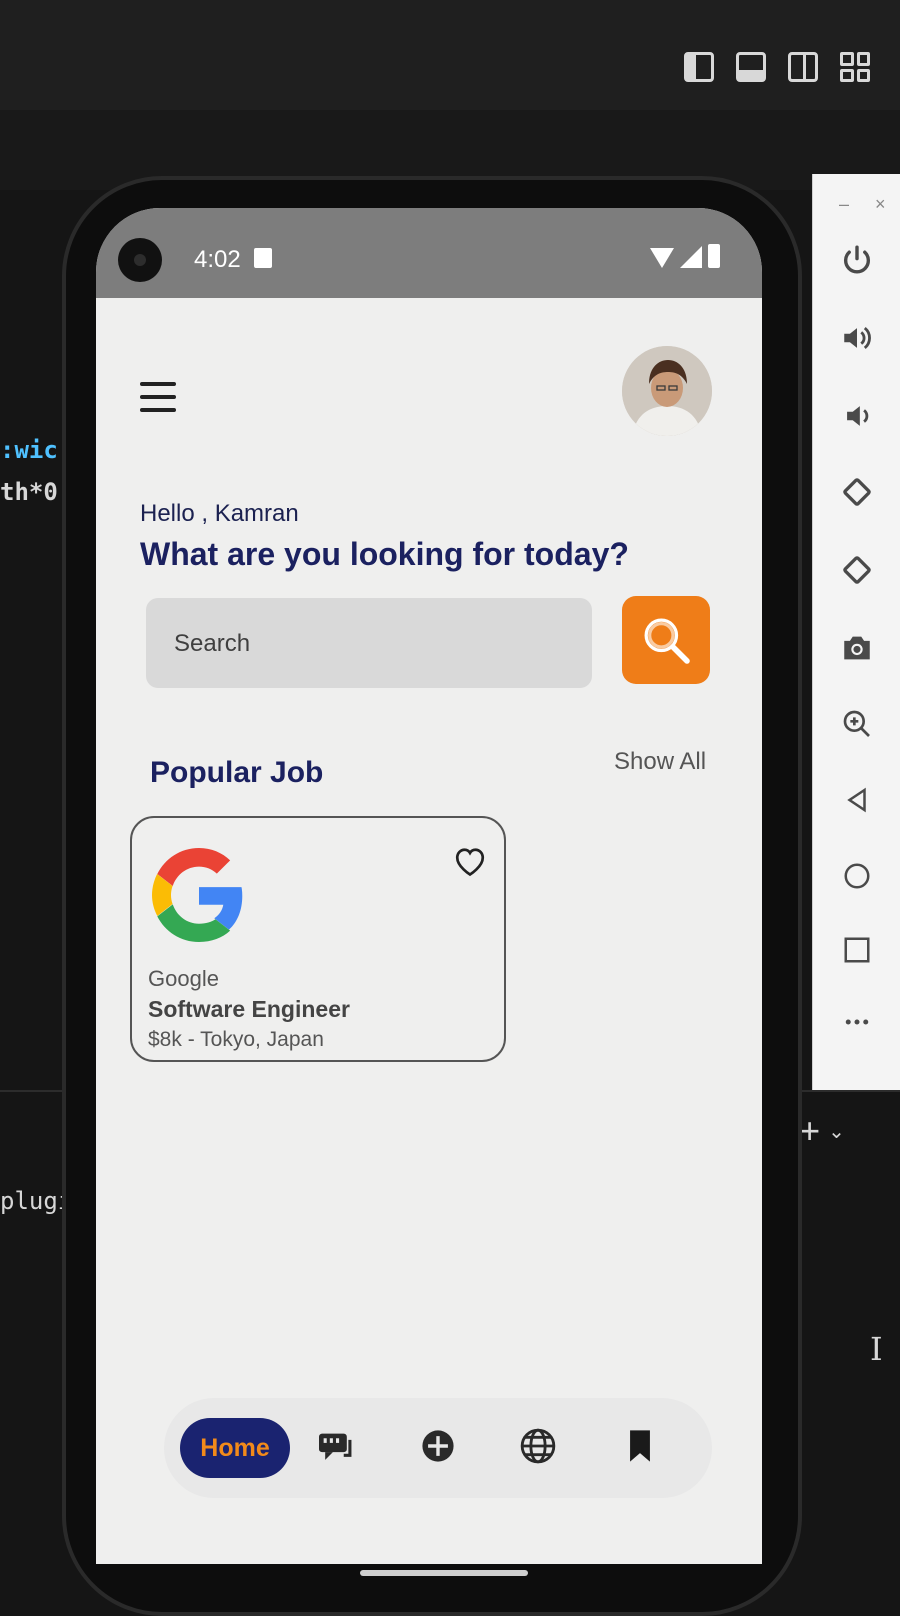  I want to click on search-field, so click(369, 644).